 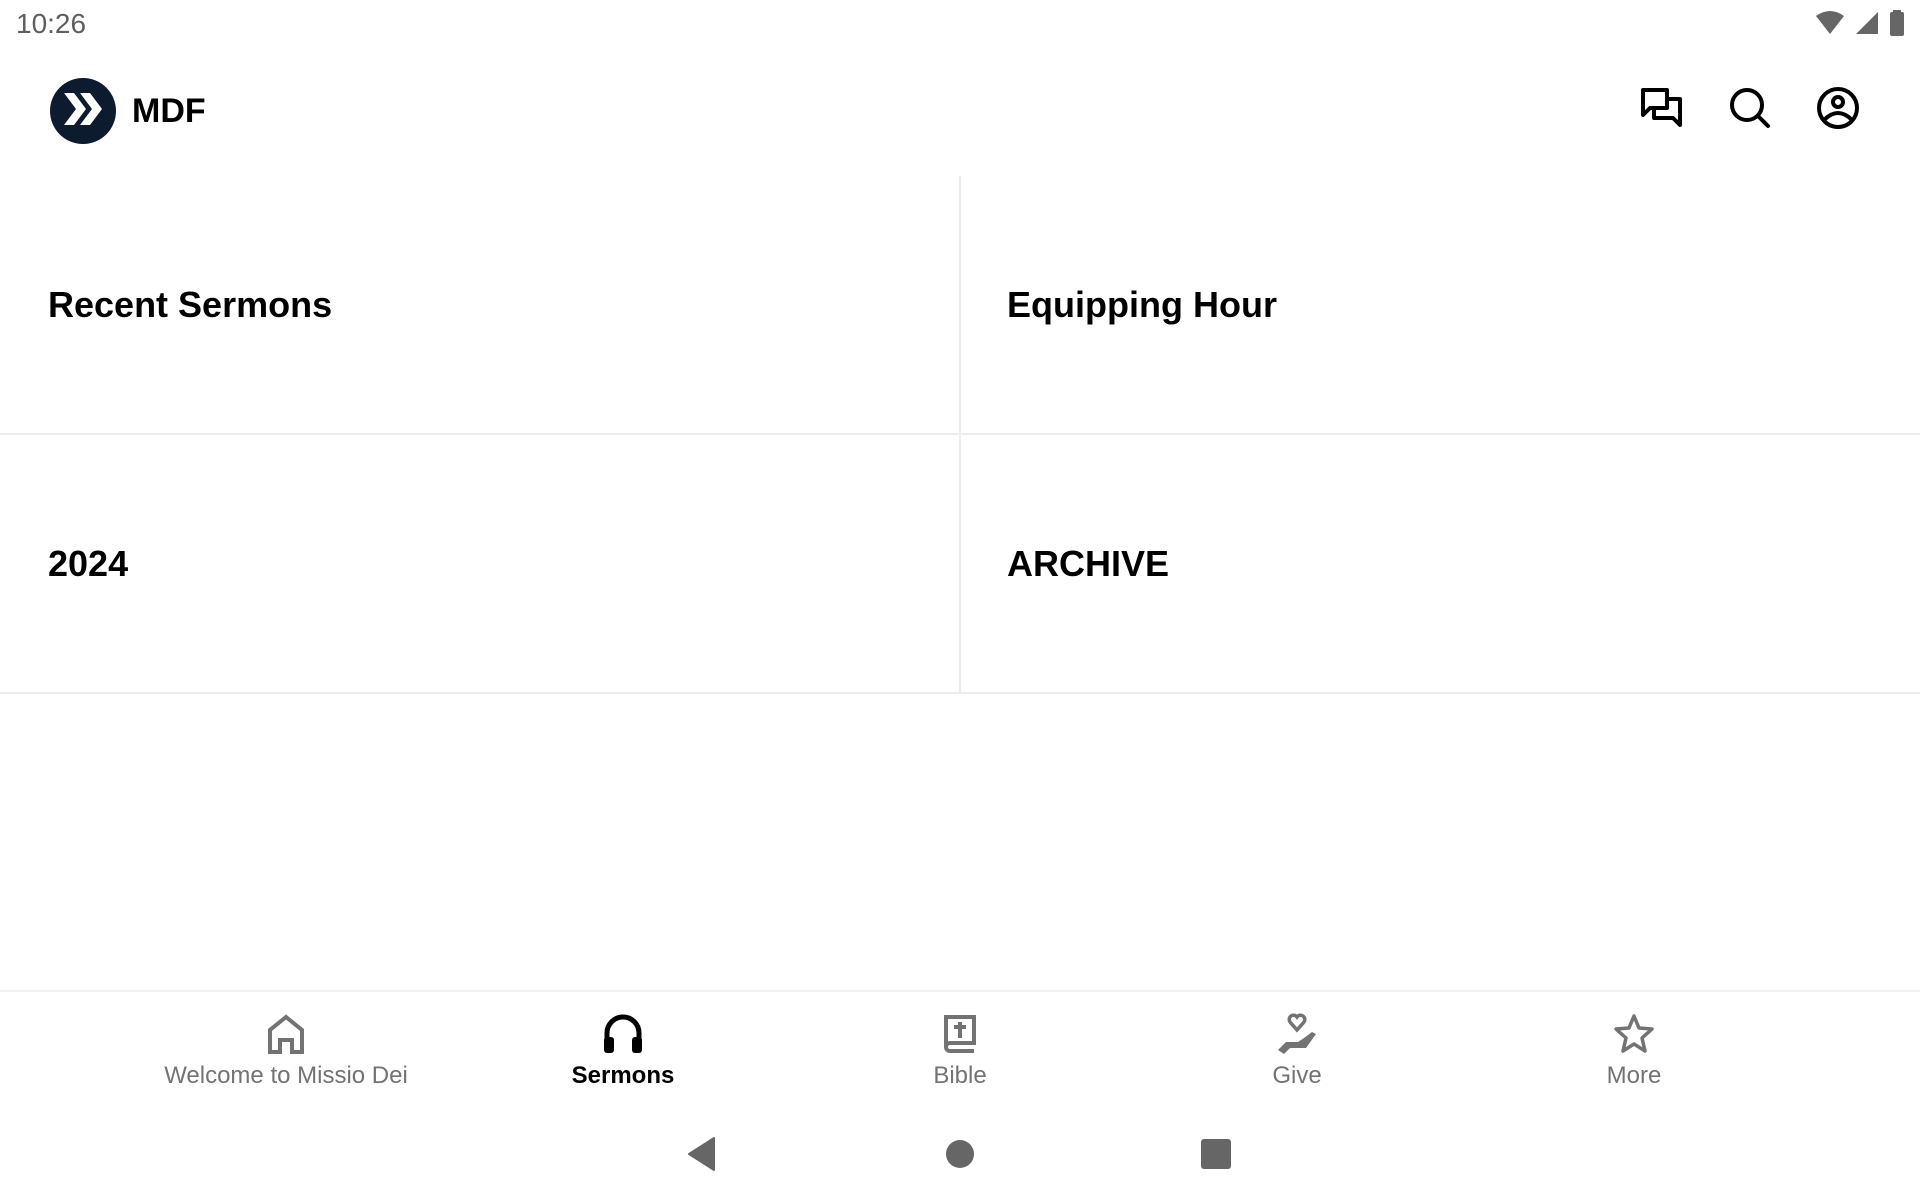 I want to click on system-home-button, so click(x=960, y=1156).